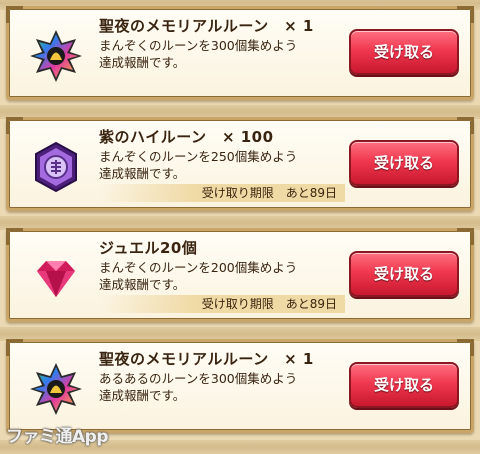 The image size is (480, 454). I want to click on reward-description: まんぞくのルーンを250個集めよう 達成報酬です。, so click(198, 165).